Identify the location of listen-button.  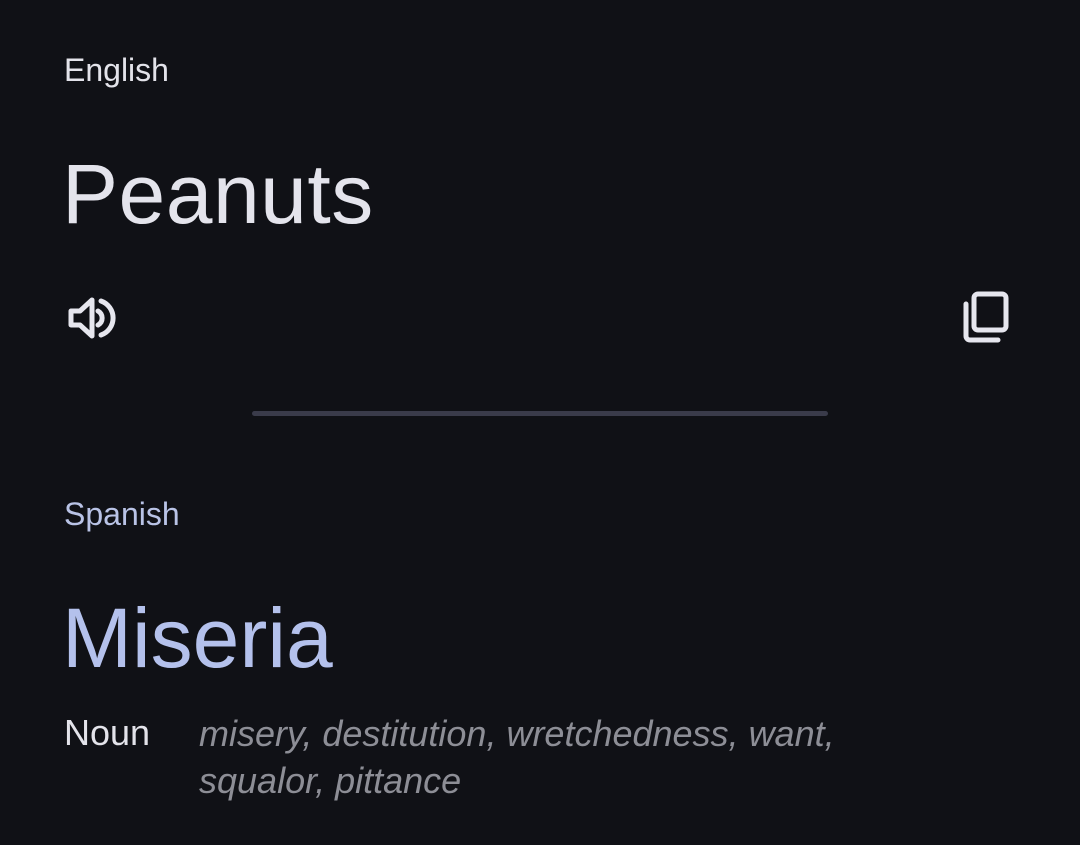
(91, 318).